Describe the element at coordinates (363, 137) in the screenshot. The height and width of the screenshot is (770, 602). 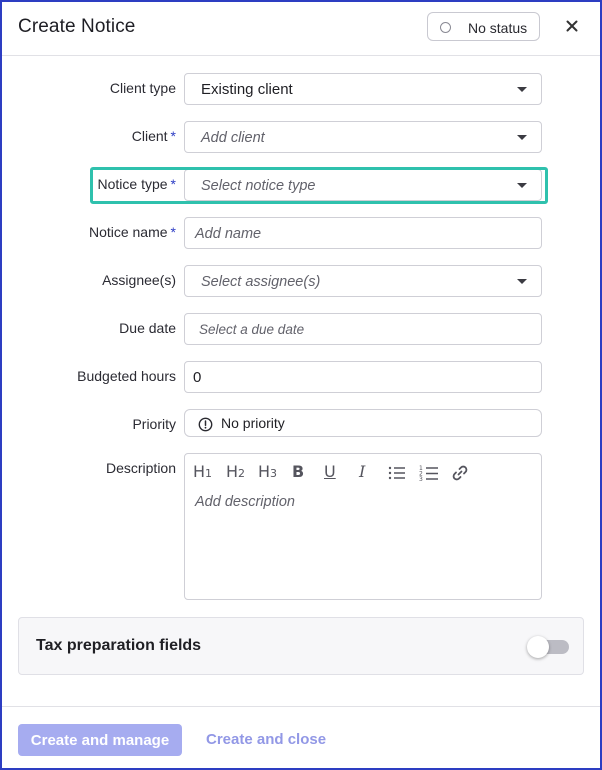
I see `client-select: Add client` at that location.